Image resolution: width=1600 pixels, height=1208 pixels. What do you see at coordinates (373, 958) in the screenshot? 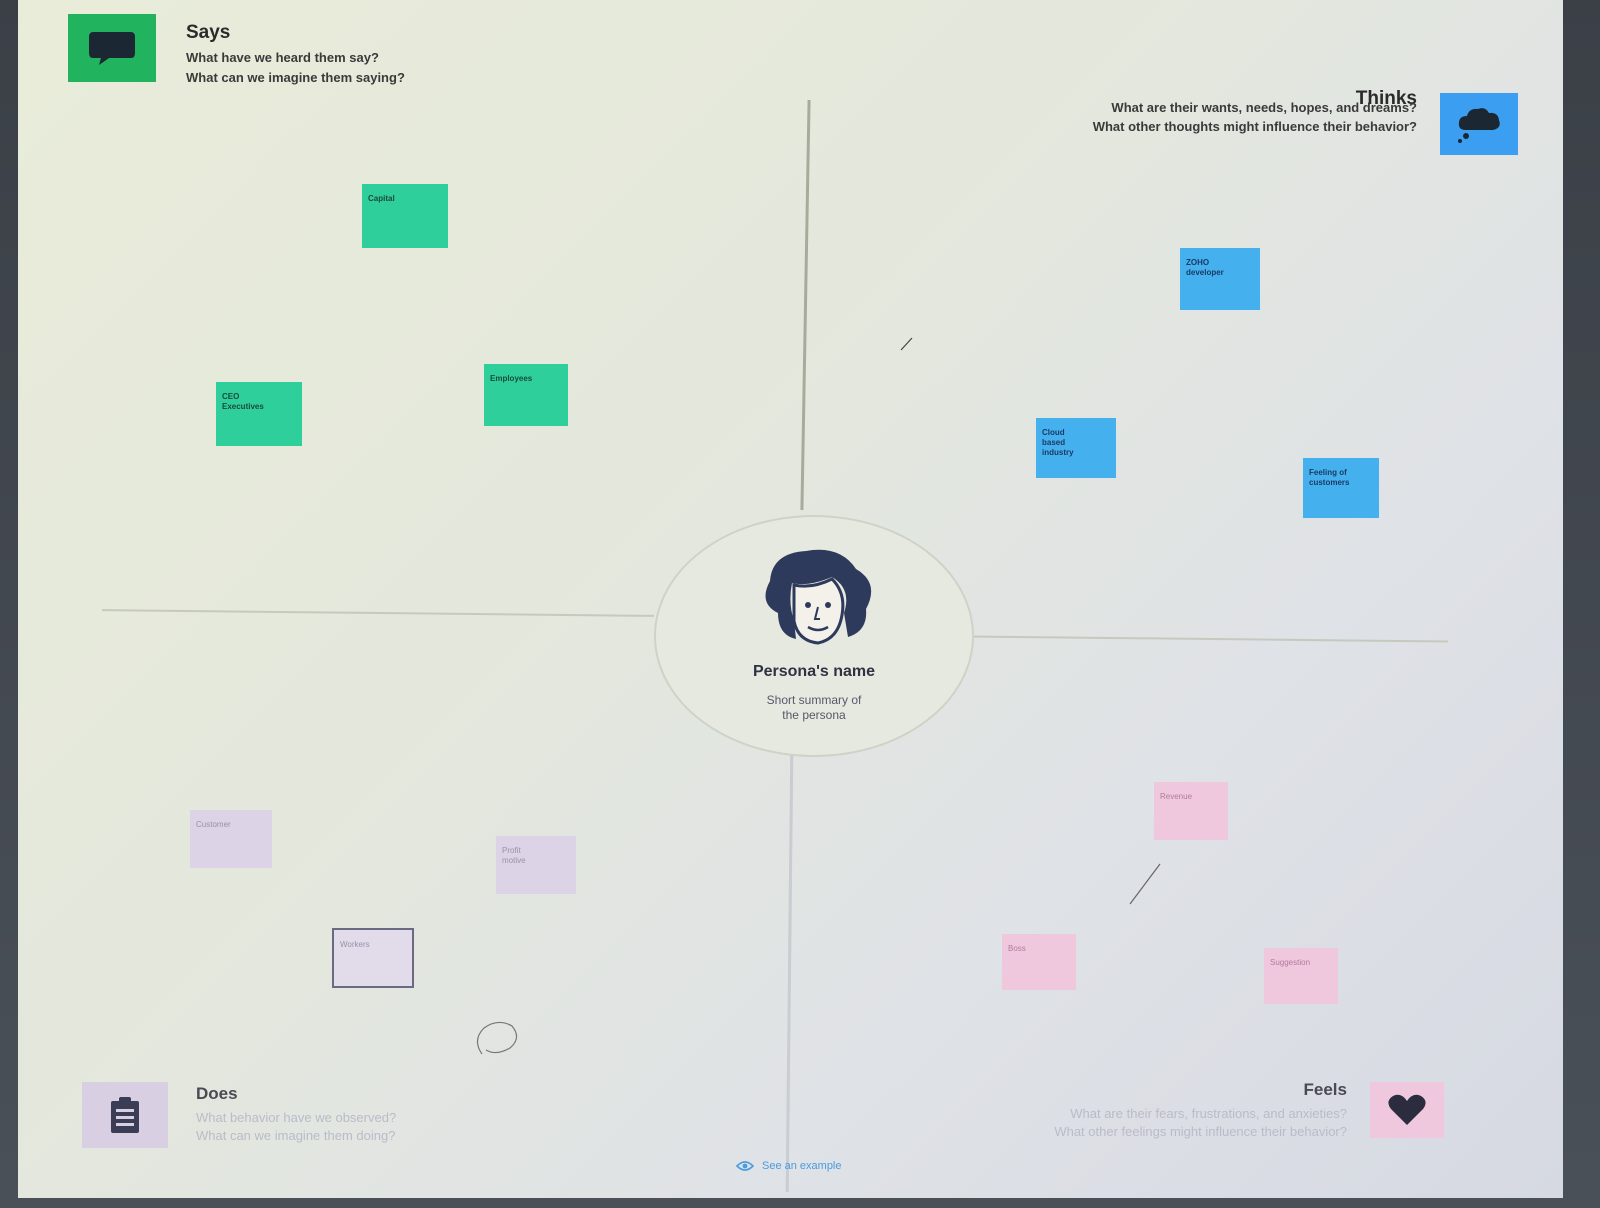
I see `sticky-note-workers: Workers` at bounding box center [373, 958].